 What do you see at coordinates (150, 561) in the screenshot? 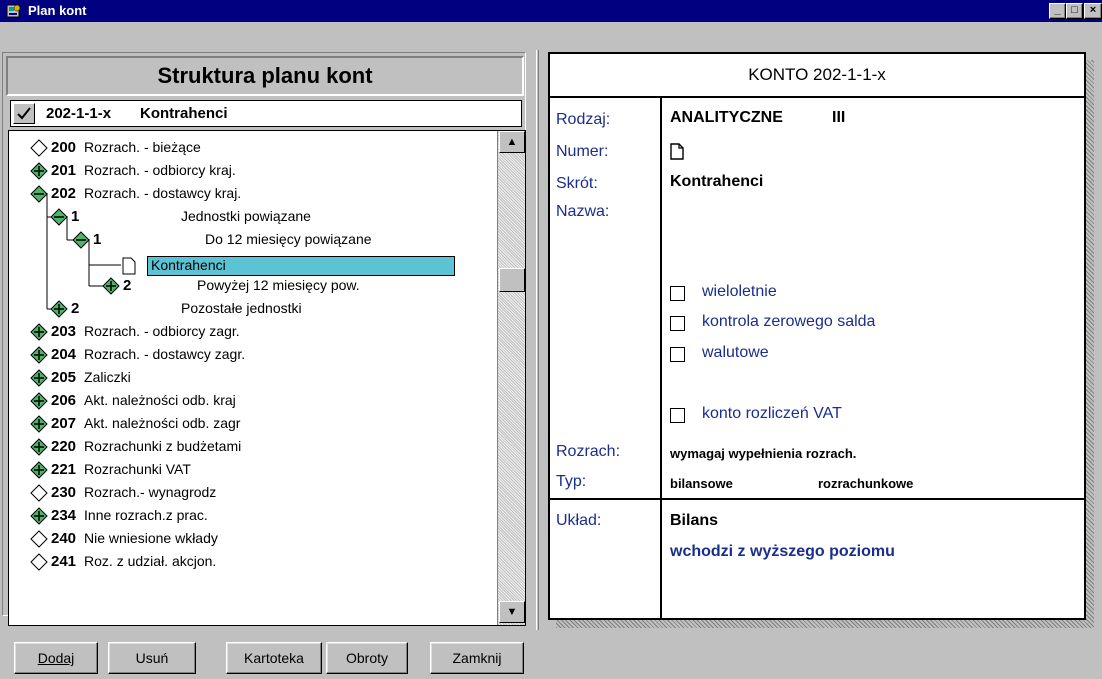
I see `tree-item-label: Roz. z udział. akcjon.` at bounding box center [150, 561].